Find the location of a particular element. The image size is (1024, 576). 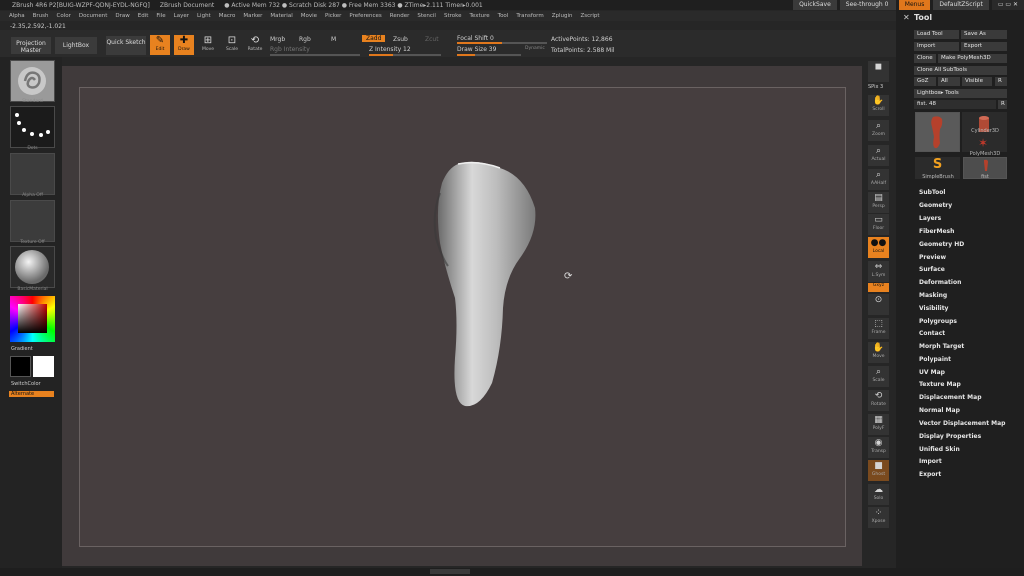

zcut-toggle: Zcut is located at coordinates (432, 39).